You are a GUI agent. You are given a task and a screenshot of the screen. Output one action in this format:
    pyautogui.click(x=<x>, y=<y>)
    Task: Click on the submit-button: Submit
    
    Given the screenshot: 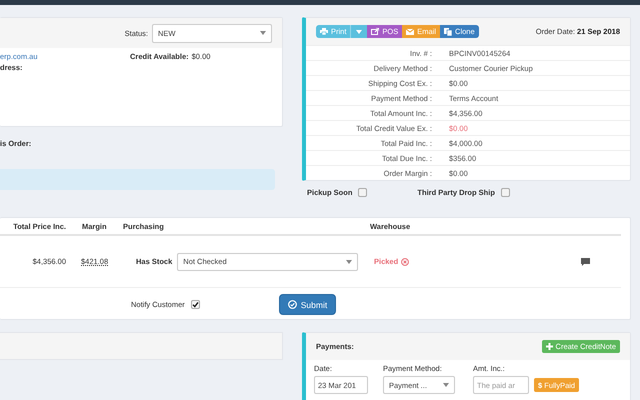 What is the action you would take?
    pyautogui.click(x=307, y=304)
    